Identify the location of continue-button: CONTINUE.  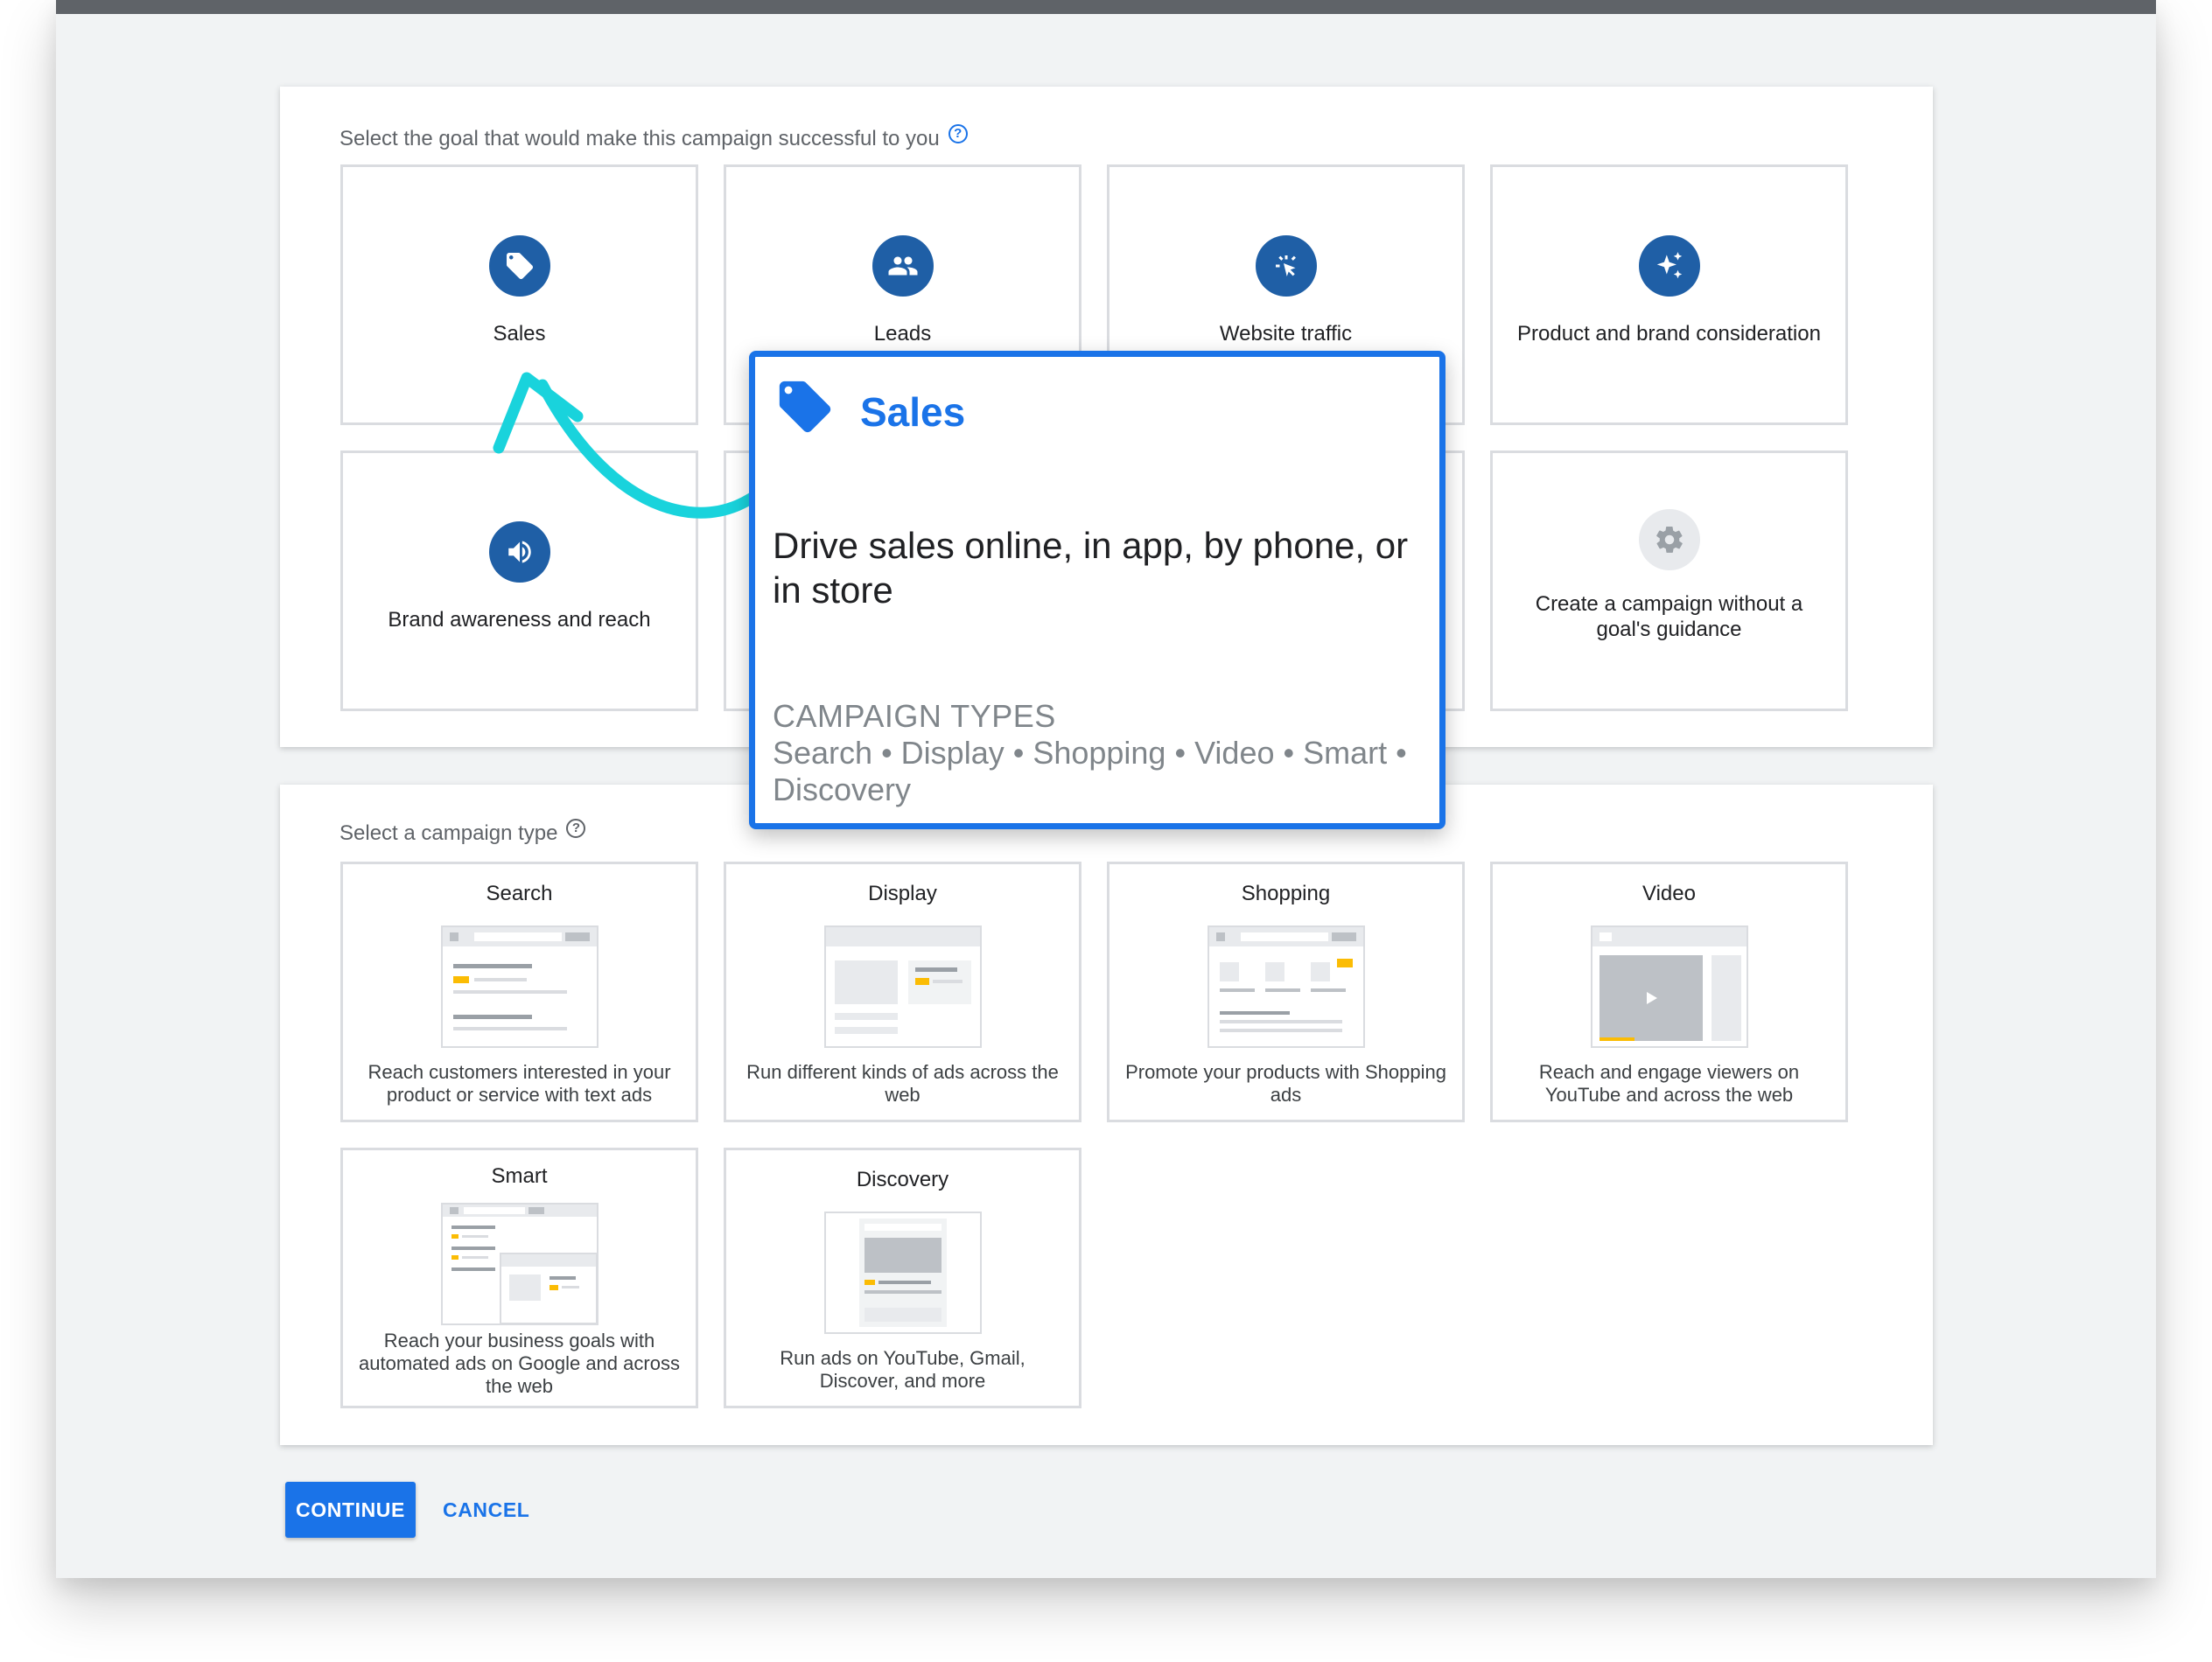
(350, 1510).